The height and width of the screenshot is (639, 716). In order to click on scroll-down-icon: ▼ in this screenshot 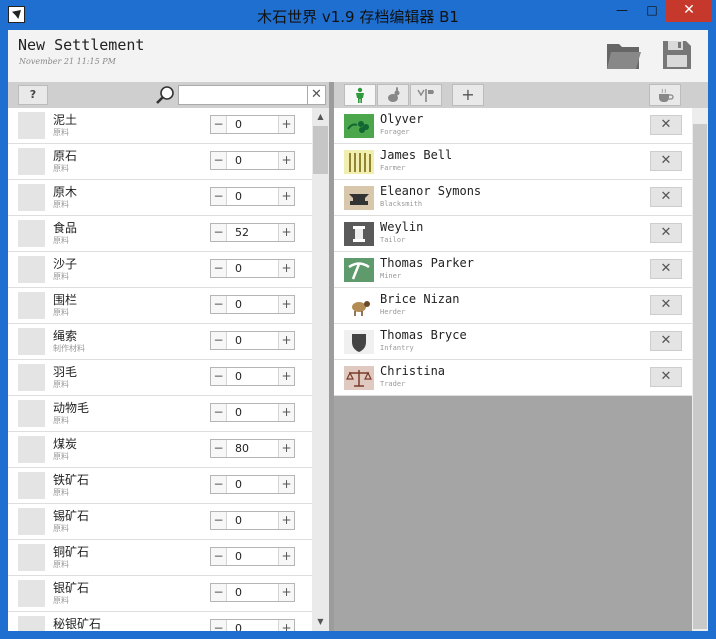, I will do `click(320, 622)`.